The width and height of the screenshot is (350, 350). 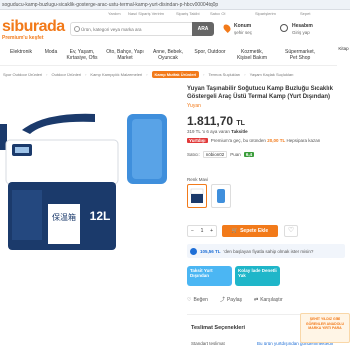 What do you see at coordinates (249, 154) in the screenshot?
I see `seller-score-badge: 6,4` at bounding box center [249, 154].